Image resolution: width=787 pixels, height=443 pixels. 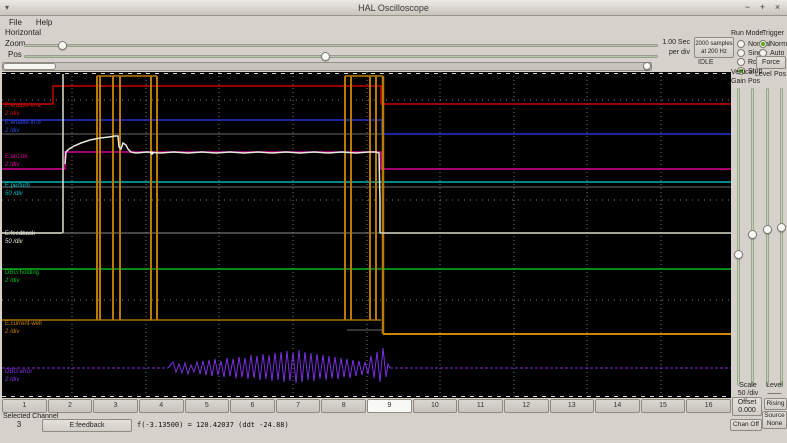 I want to click on minimize-button: −, so click(x=747, y=8).